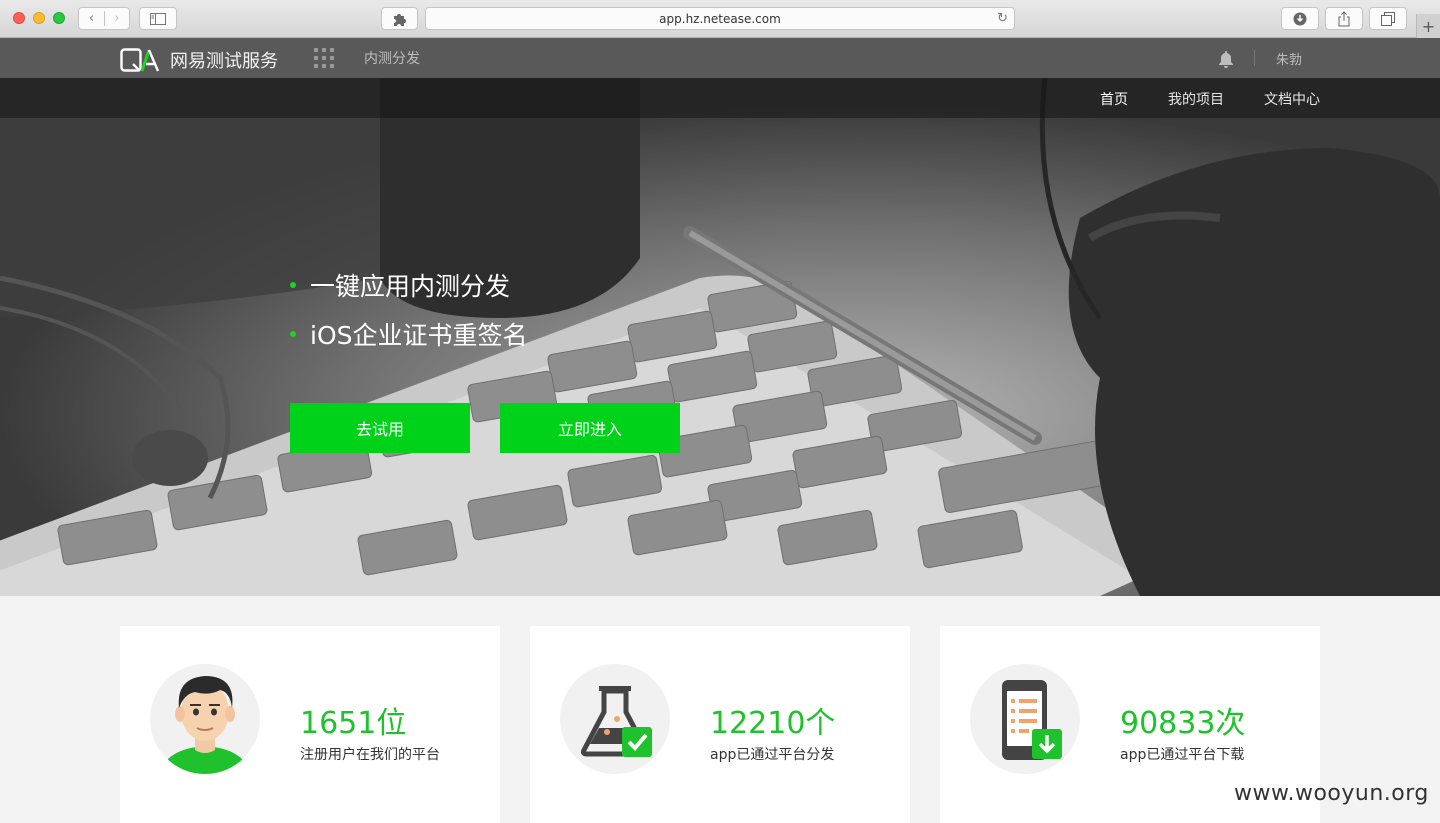  What do you see at coordinates (1182, 755) in the screenshot?
I see `stat-label: app已通过平台下载` at bounding box center [1182, 755].